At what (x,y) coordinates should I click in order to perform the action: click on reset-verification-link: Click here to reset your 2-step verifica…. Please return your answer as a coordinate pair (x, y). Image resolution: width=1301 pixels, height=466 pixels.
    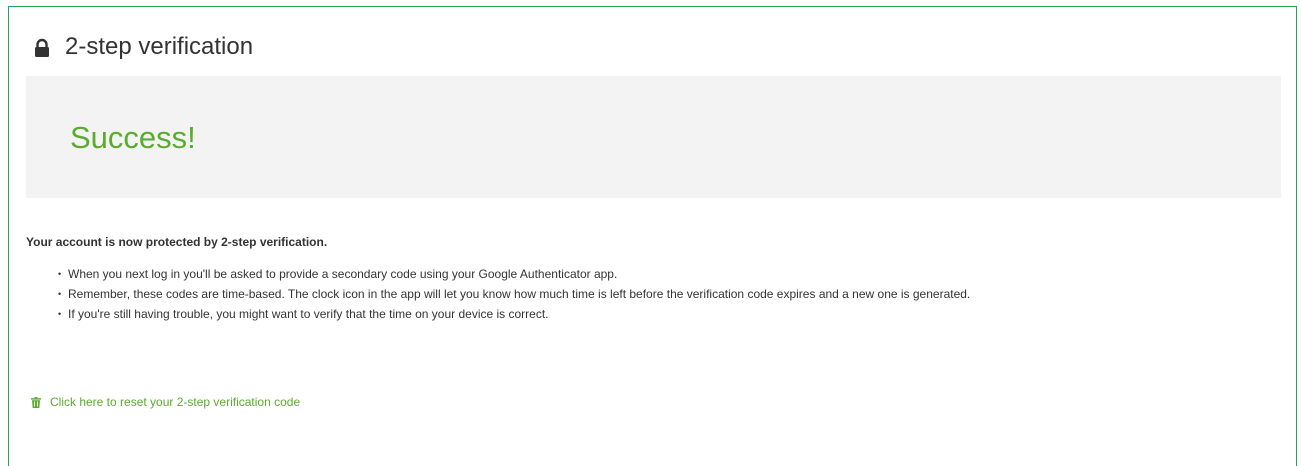
    Looking at the image, I should click on (165, 402).